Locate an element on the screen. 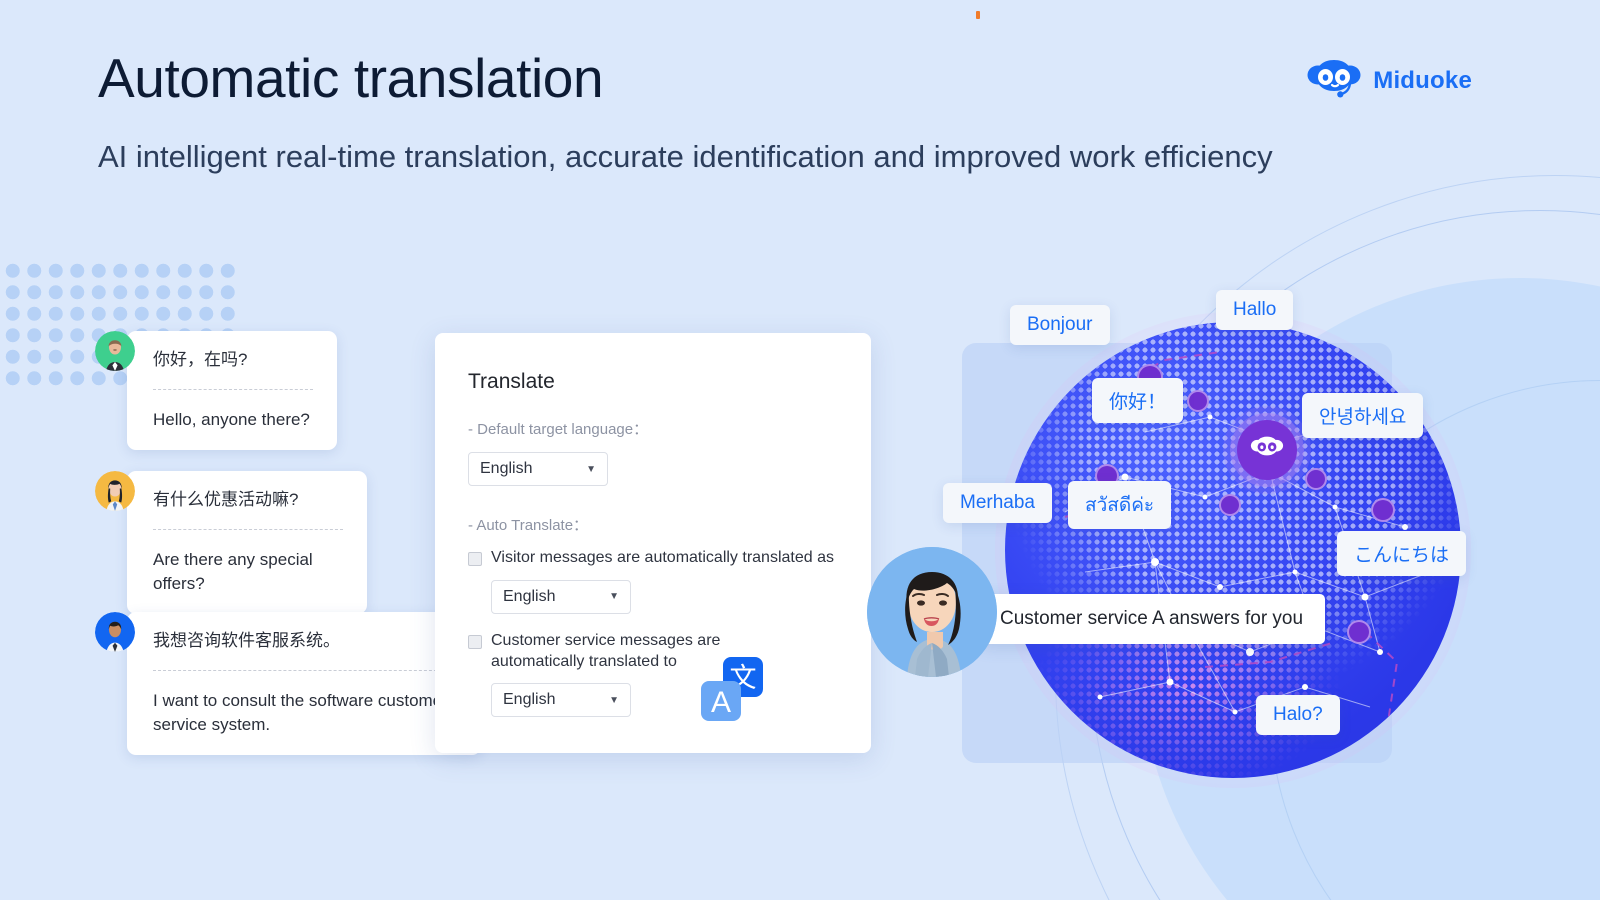 Image resolution: width=1600 pixels, height=900 pixels. visitor-rule-language-select: English ▼ is located at coordinates (561, 596).